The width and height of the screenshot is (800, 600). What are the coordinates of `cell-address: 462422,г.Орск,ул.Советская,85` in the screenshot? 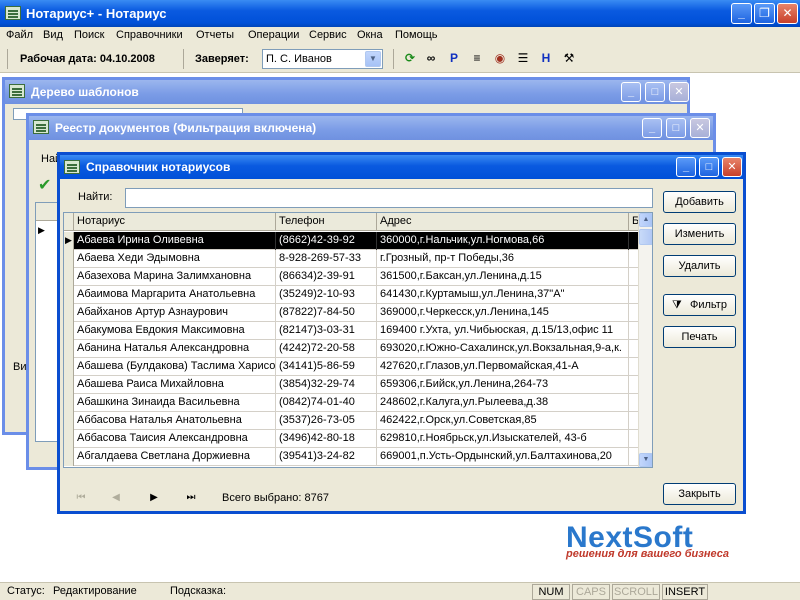 It's located at (503, 421).